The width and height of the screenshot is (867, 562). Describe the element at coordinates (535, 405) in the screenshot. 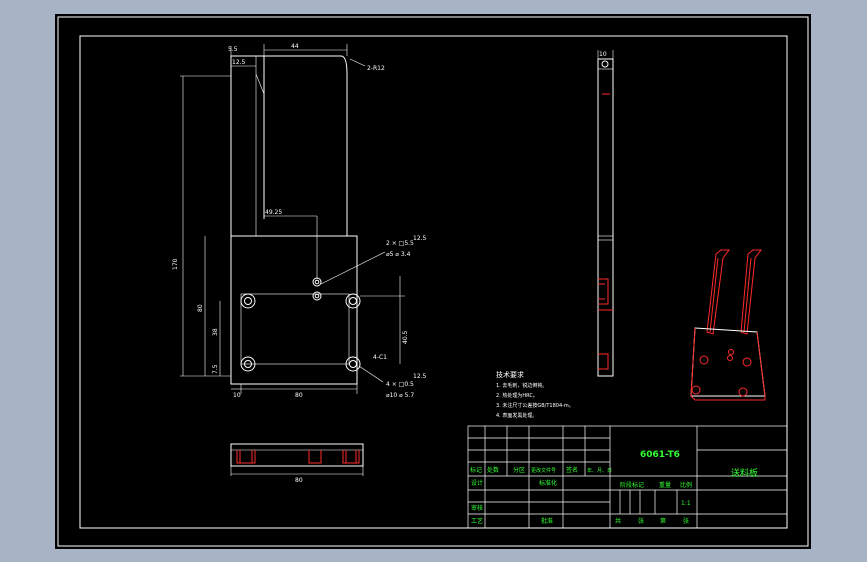

I see `note-3: 3. 未注尺寸公差按GB/T1804-m。` at that location.